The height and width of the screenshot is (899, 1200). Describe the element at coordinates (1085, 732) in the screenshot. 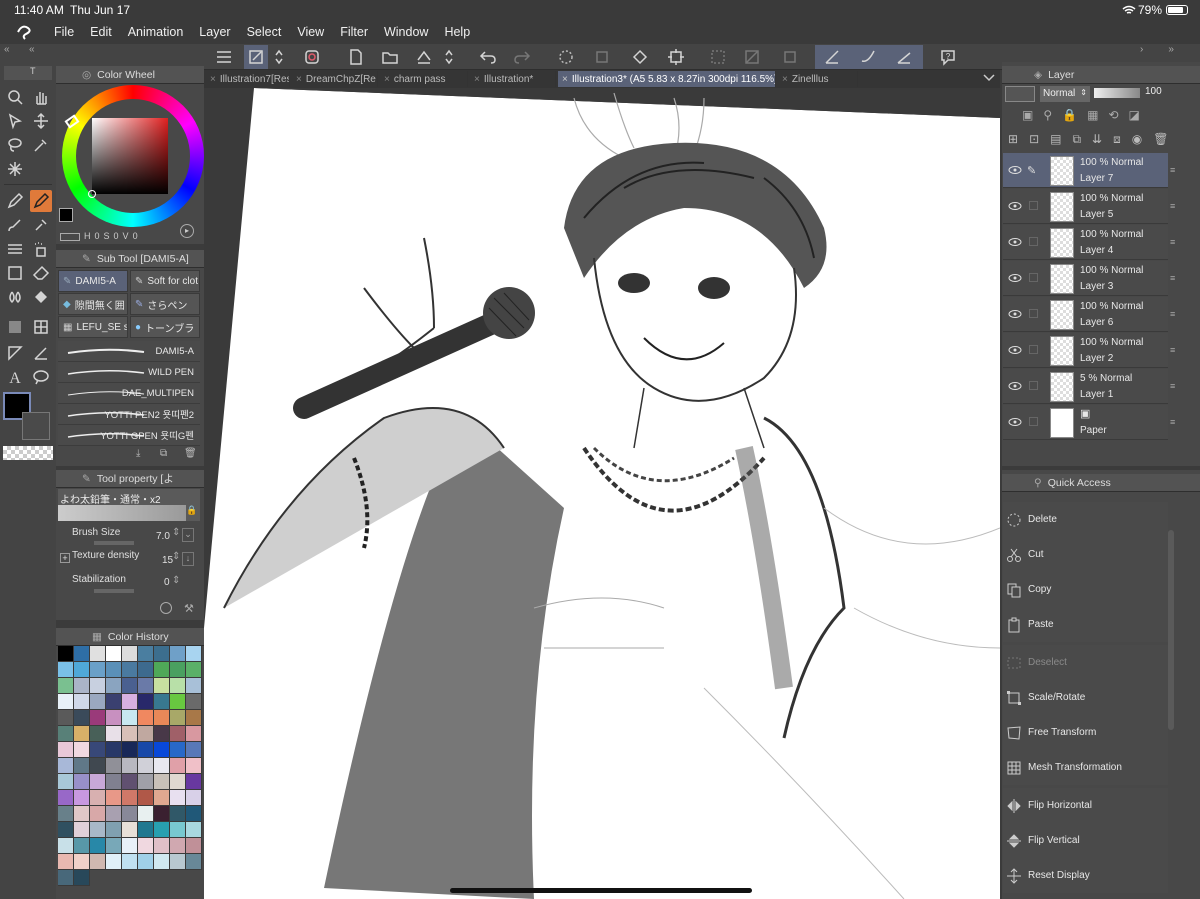

I see `qa-free-transform: Free Transform` at that location.